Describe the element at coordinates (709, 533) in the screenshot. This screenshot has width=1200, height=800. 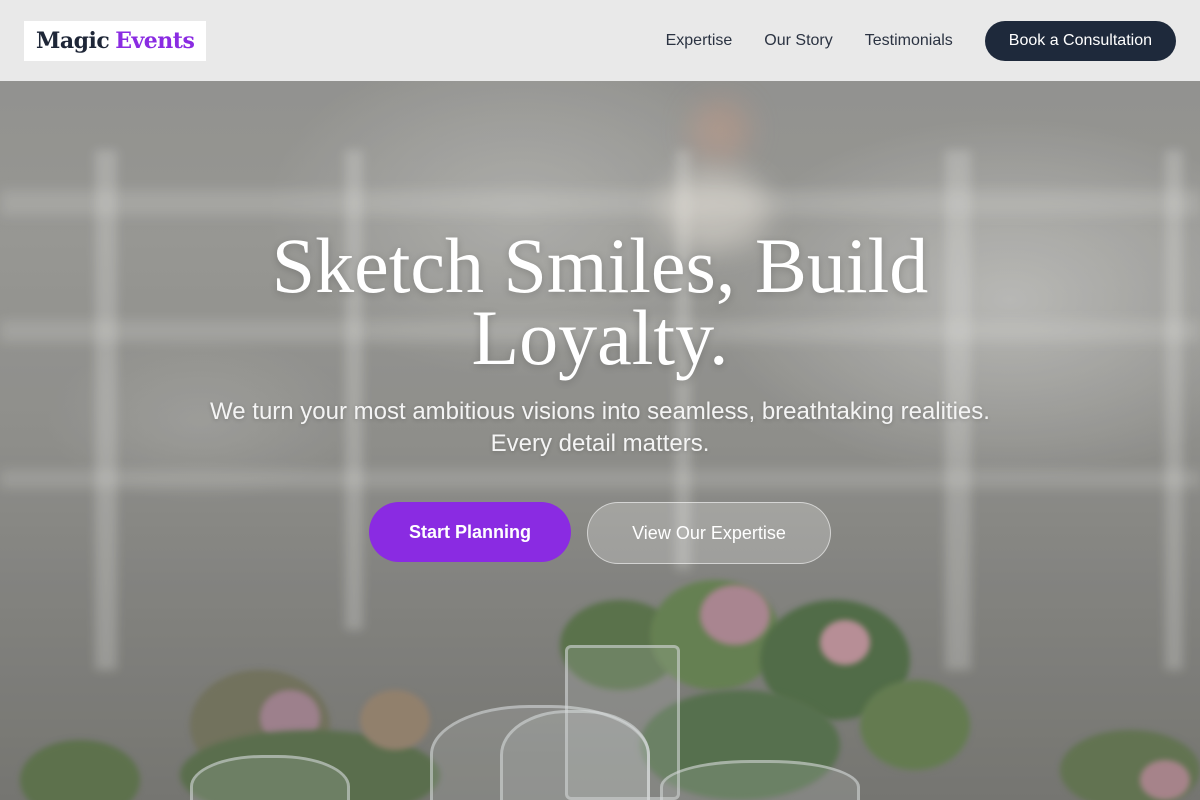
I see `view-expertise-button: View Our Expertise` at that location.